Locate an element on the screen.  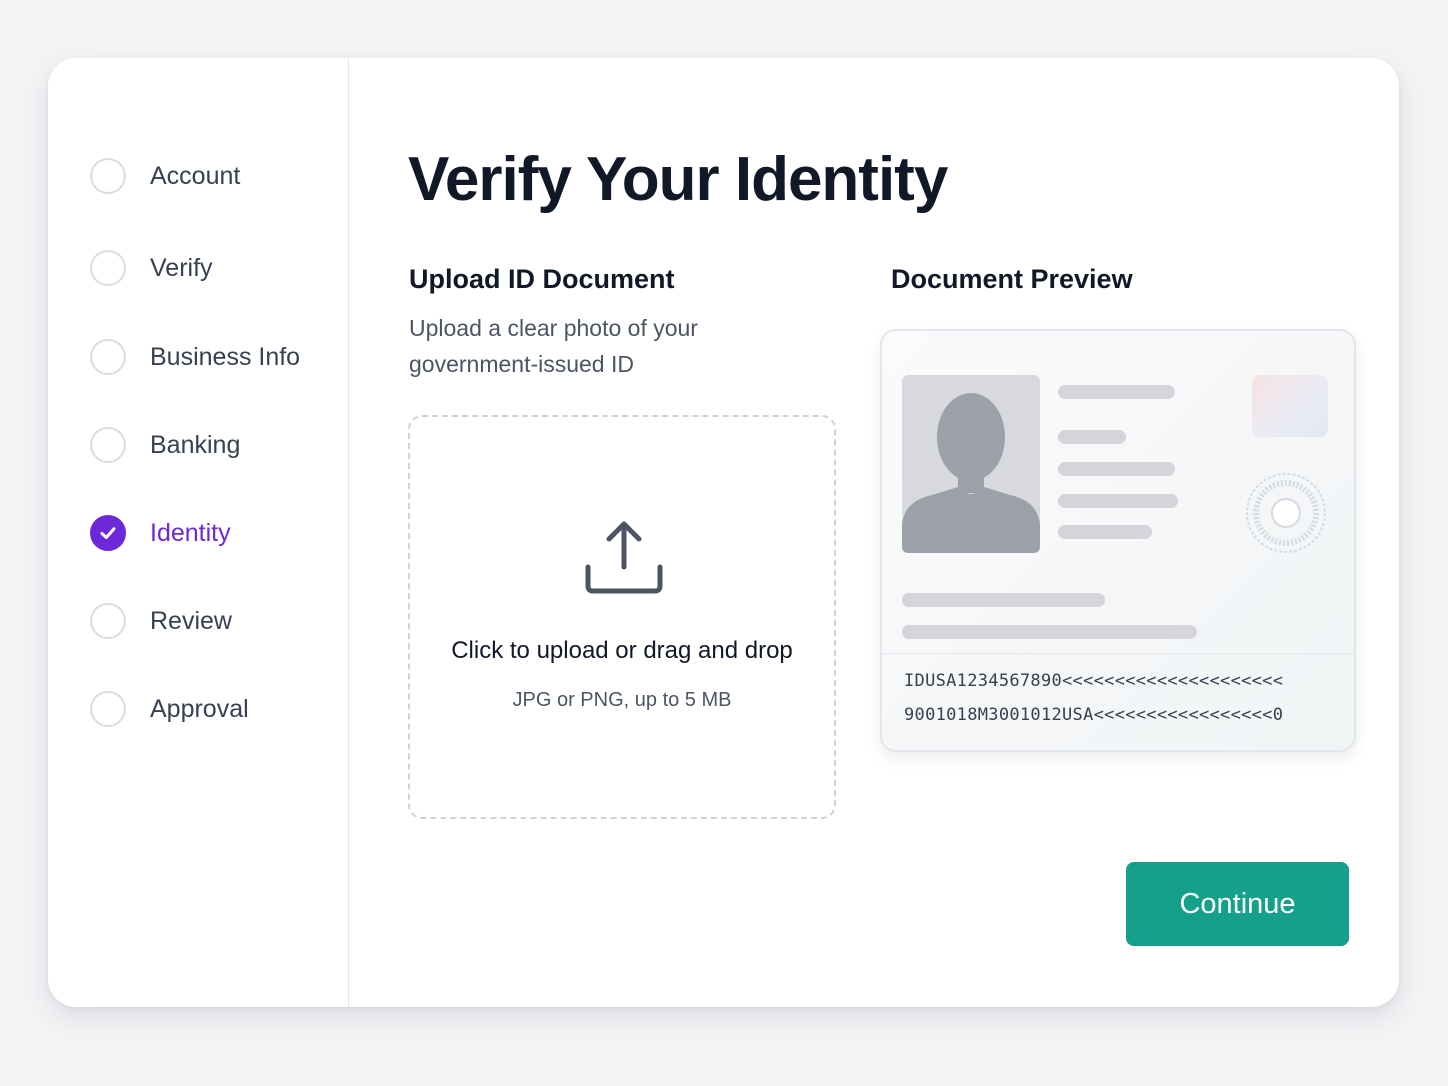
step-verify: Verify is located at coordinates (151, 268).